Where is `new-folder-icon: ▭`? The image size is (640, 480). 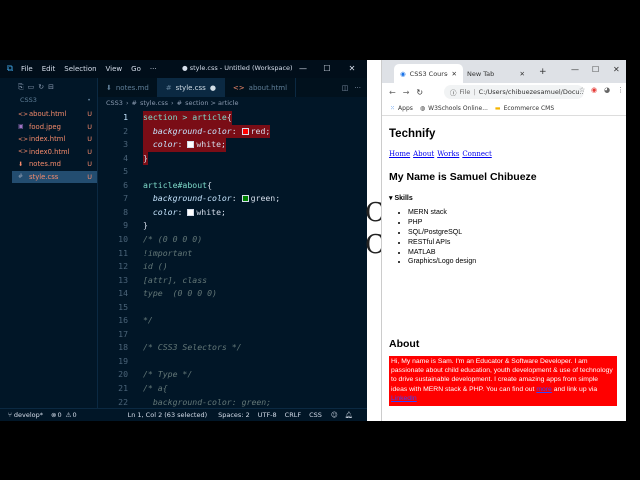
new-folder-icon: ▭ is located at coordinates (31, 87).